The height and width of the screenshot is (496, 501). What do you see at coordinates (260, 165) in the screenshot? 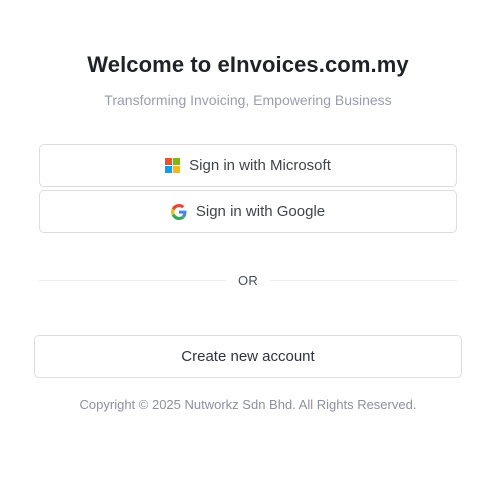
I see `sign-in-microsoft-label: Sign in with Microsoft` at bounding box center [260, 165].